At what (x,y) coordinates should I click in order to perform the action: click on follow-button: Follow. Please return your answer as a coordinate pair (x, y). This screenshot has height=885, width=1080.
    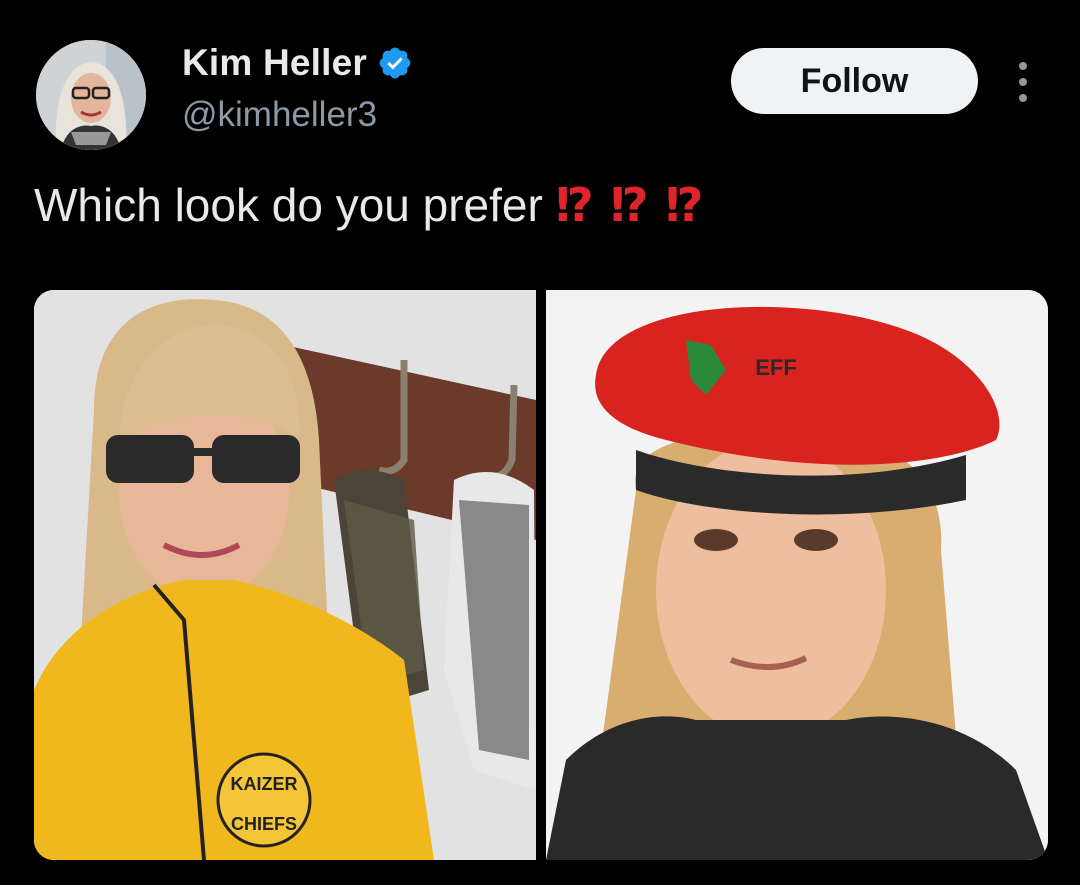
    Looking at the image, I should click on (854, 81).